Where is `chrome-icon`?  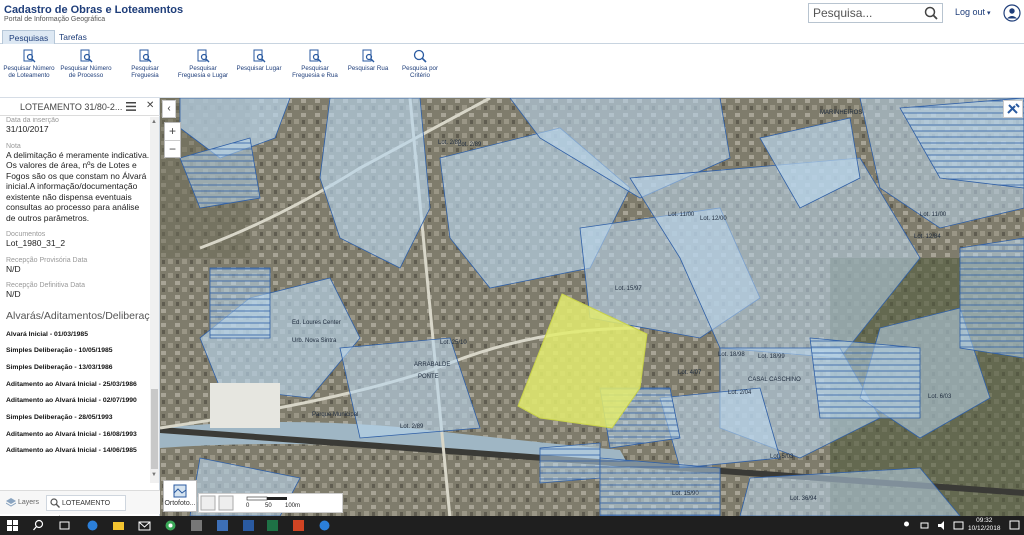 chrome-icon is located at coordinates (170, 525).